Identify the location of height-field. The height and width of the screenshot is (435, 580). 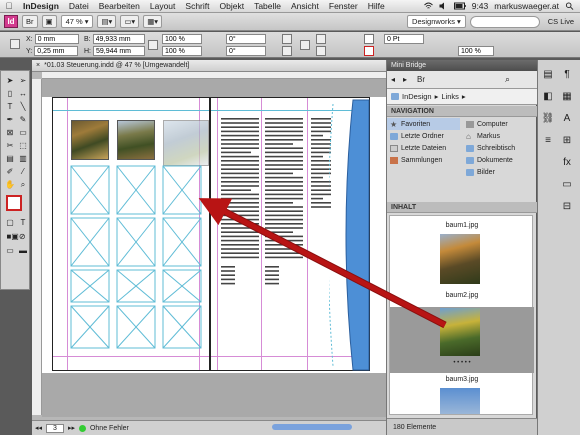
(119, 51).